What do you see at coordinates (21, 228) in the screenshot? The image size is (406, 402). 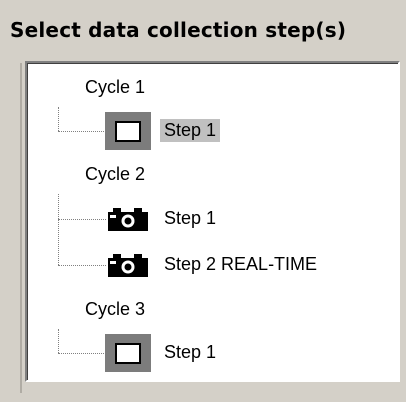 I see `left-rail-divider` at bounding box center [21, 228].